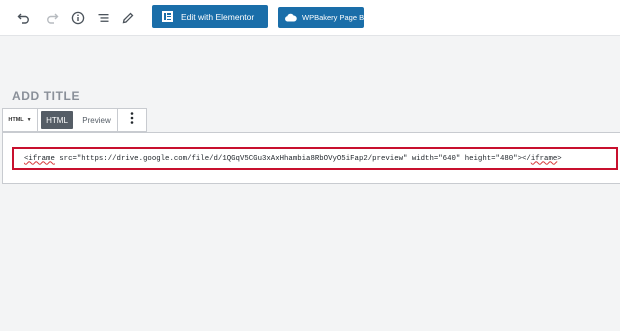 The width and height of the screenshot is (620, 331). What do you see at coordinates (559, 158) in the screenshot?
I see `code-end: >` at bounding box center [559, 158].